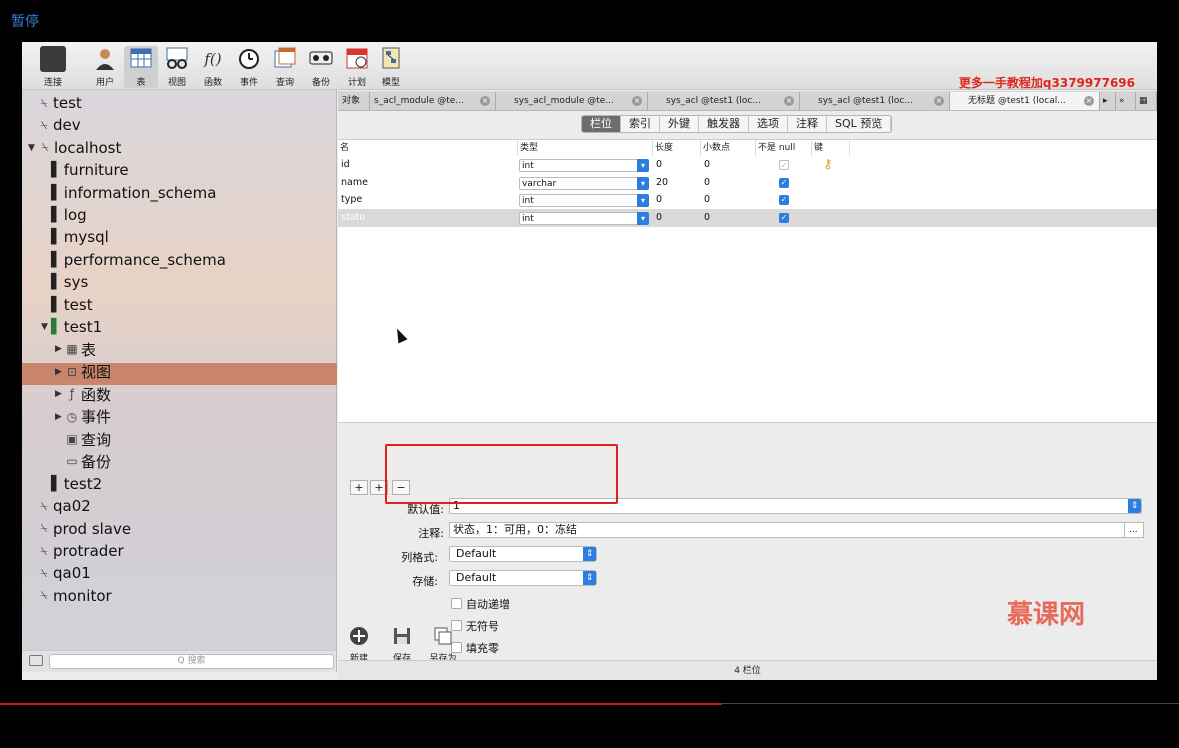 The width and height of the screenshot is (1179, 748). I want to click on field-name-cell: type, so click(351, 200).